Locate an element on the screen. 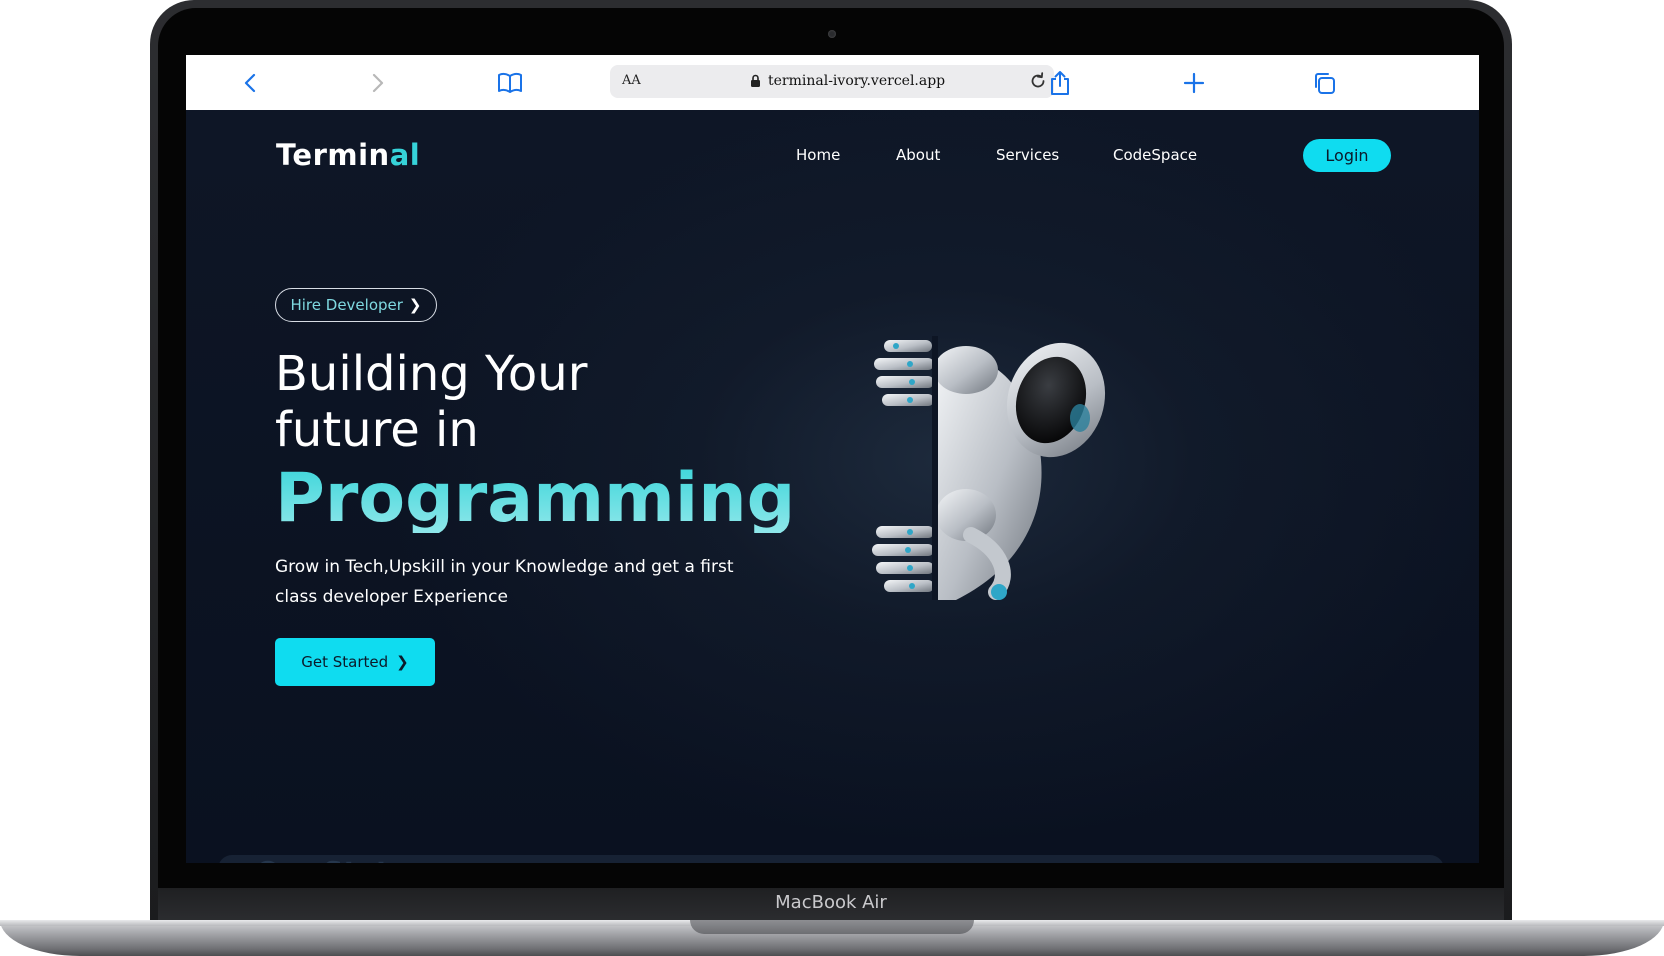 The height and width of the screenshot is (956, 1664). tabs-overview-icon is located at coordinates (1324, 83).